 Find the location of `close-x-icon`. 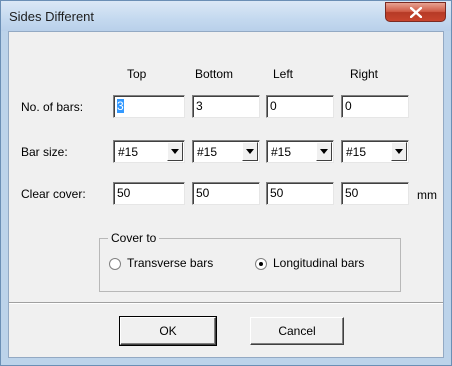

close-x-icon is located at coordinates (416, 12).